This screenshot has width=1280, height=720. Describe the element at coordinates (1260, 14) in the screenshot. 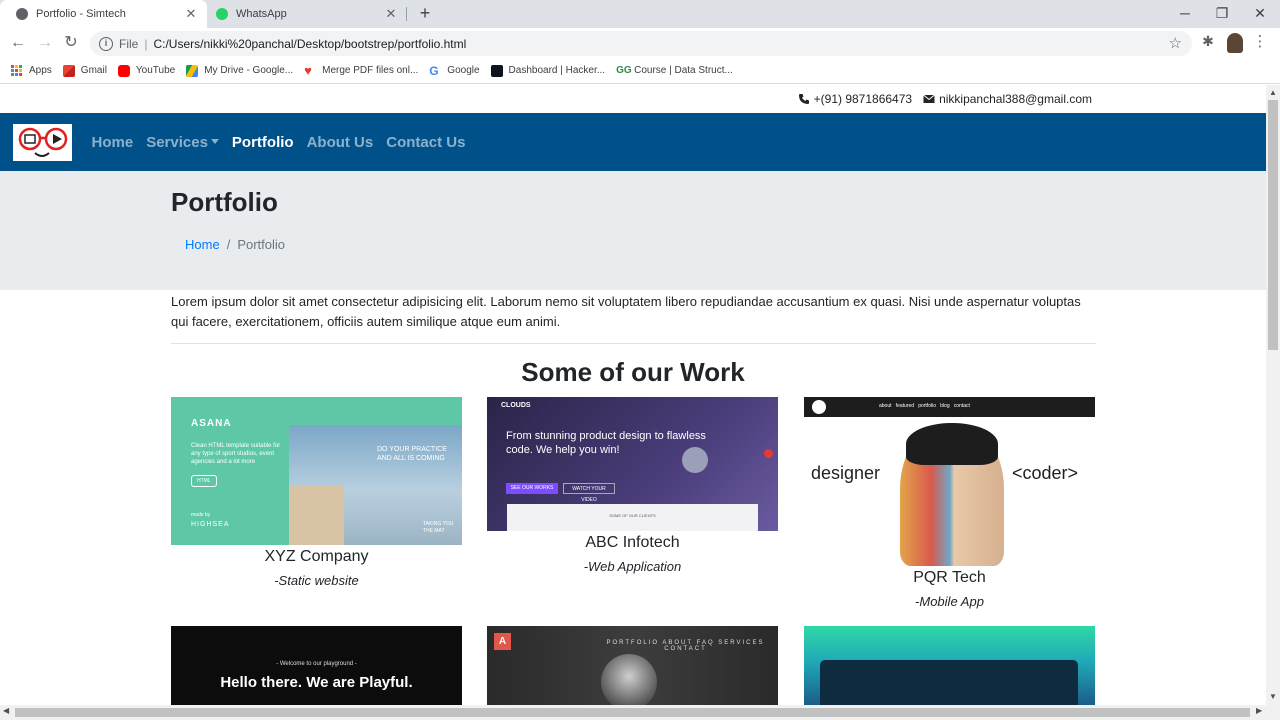

I see `close-window-button: ✕` at that location.